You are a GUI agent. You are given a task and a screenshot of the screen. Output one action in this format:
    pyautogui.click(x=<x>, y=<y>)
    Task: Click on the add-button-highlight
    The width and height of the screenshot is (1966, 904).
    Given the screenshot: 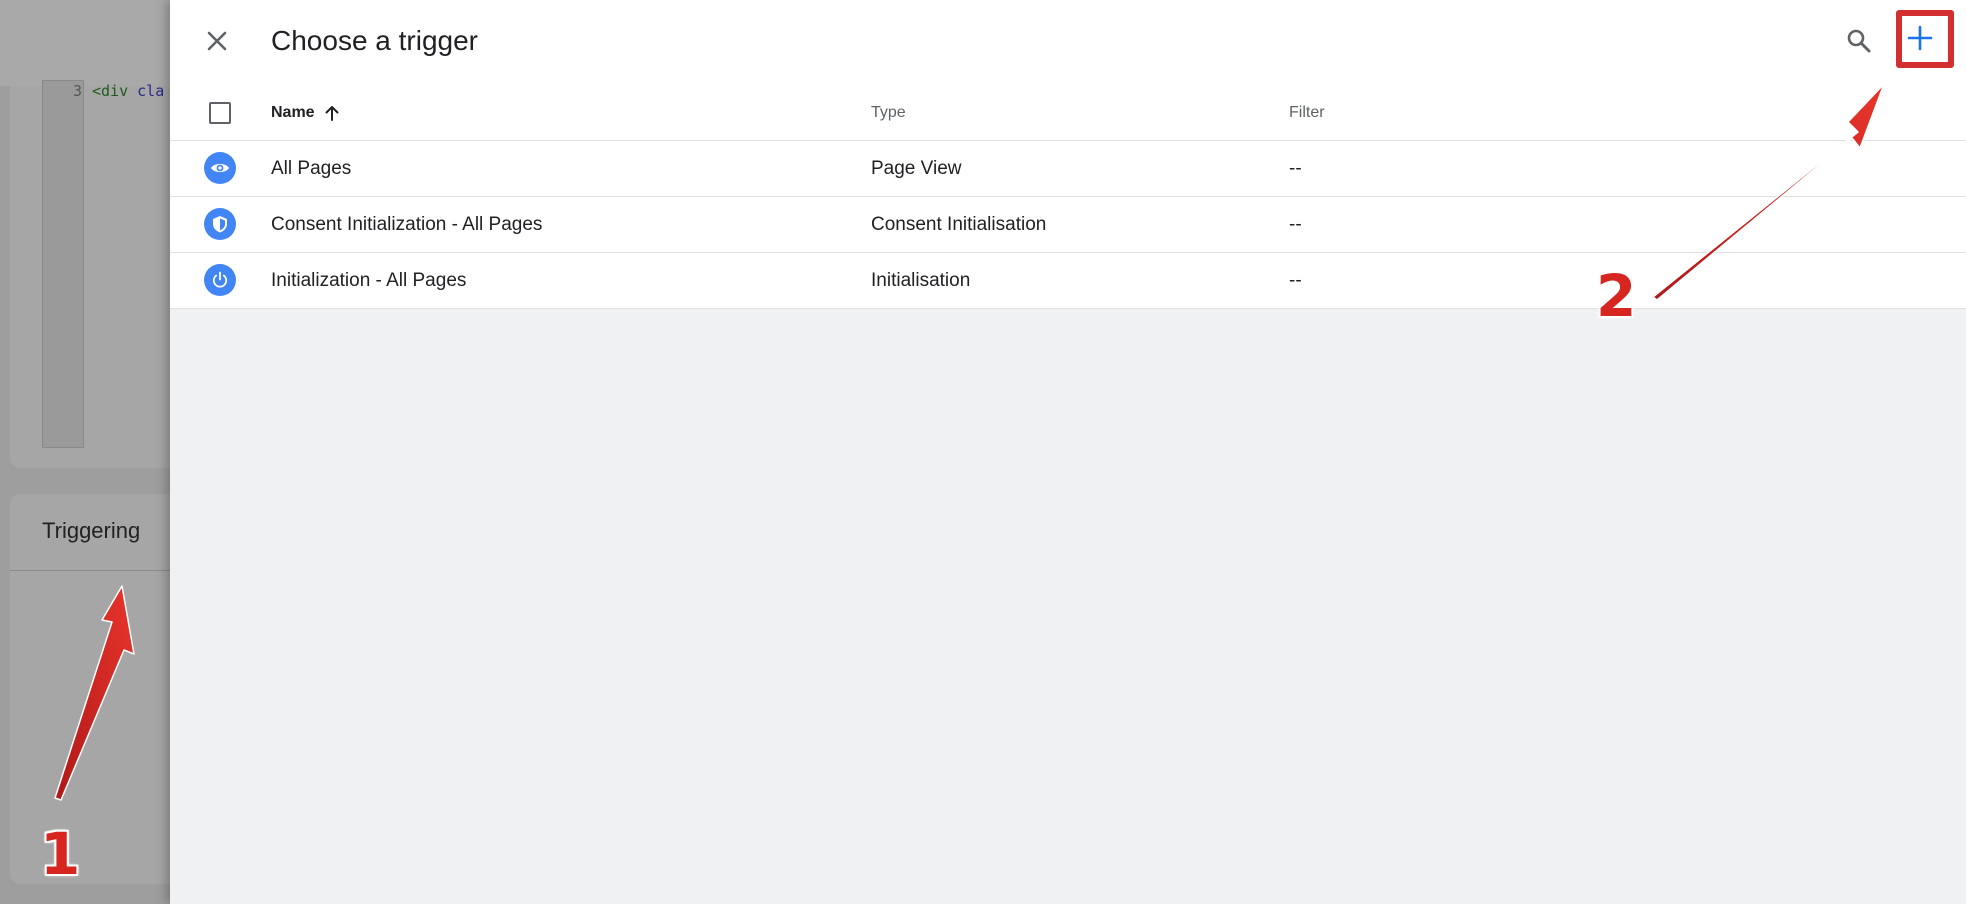 What is the action you would take?
    pyautogui.click(x=1925, y=39)
    